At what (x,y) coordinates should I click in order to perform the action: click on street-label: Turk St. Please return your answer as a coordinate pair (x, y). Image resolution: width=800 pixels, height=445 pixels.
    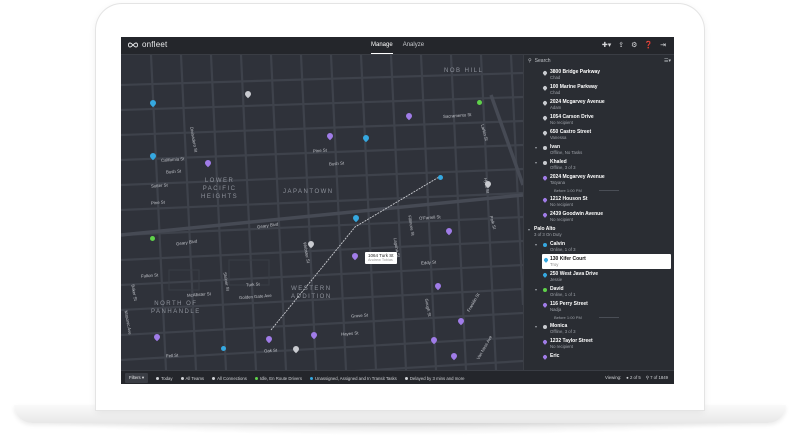
    Looking at the image, I should click on (252, 284).